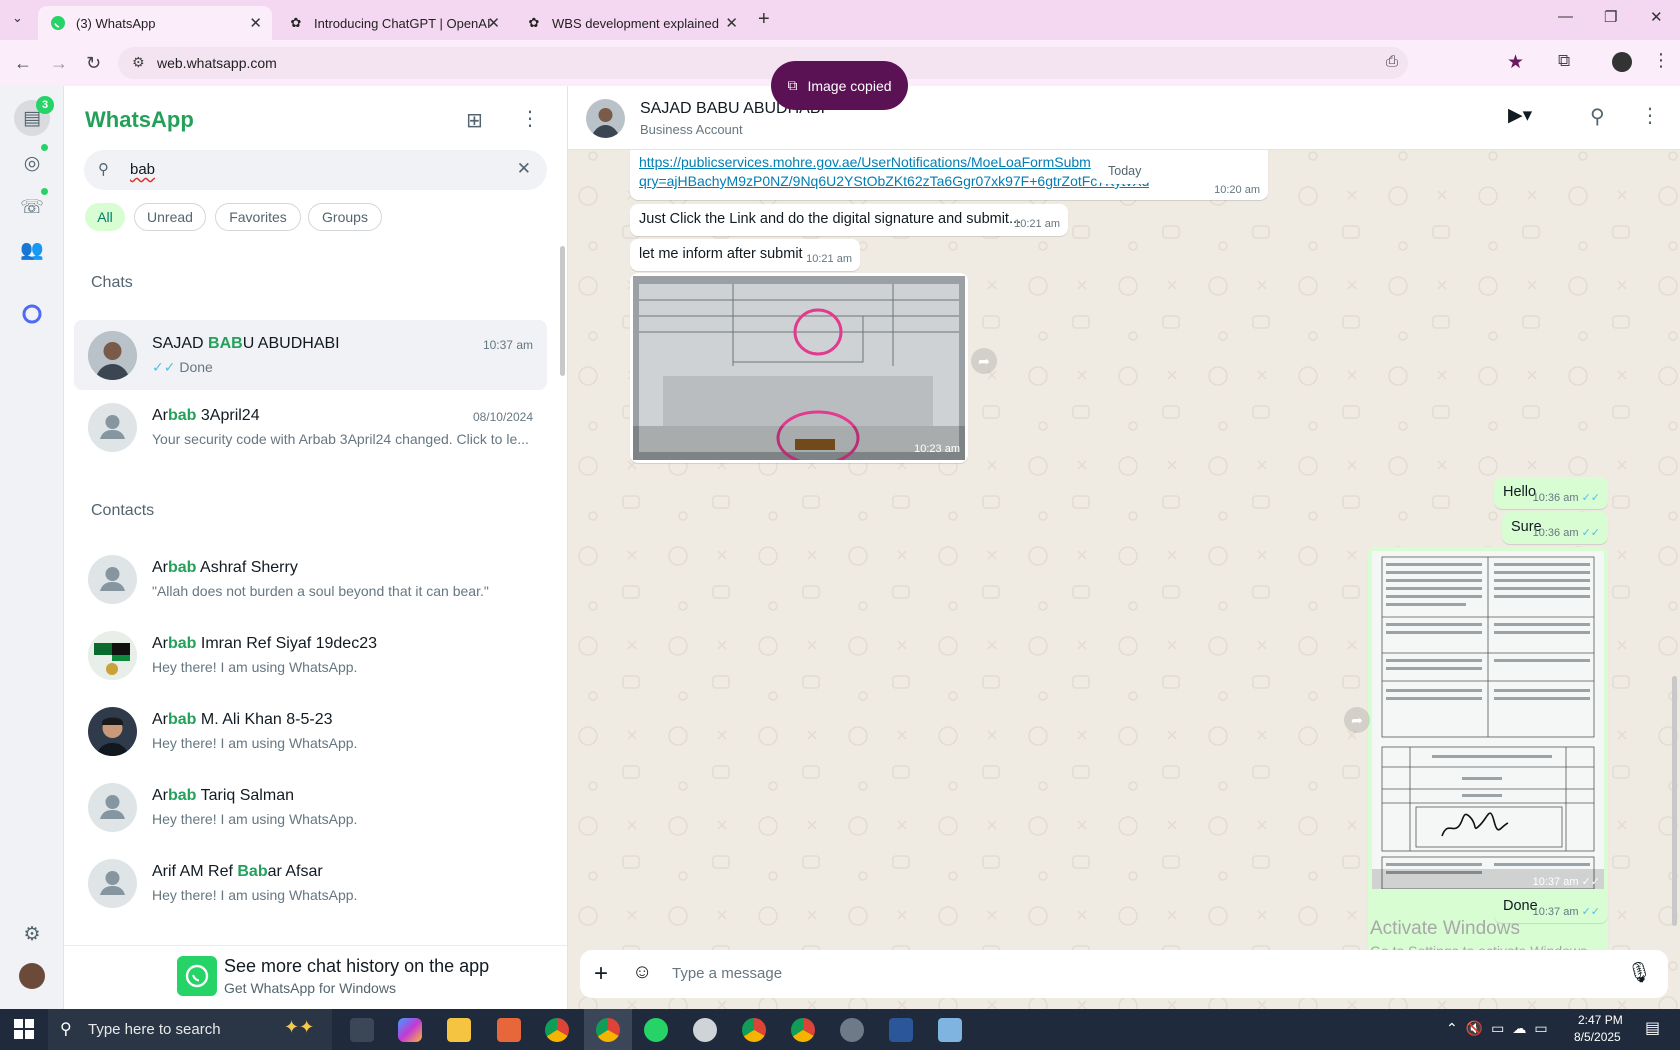 This screenshot has height=1050, width=1680. What do you see at coordinates (852, 1030) in the screenshot?
I see `settings-icon` at bounding box center [852, 1030].